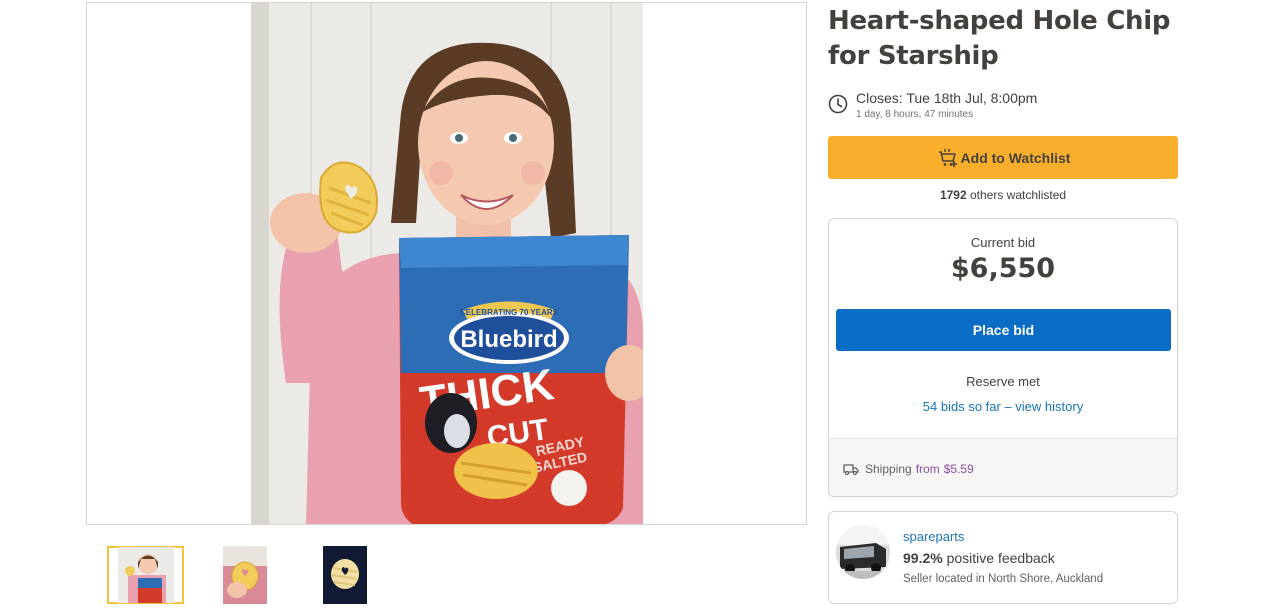 The width and height of the screenshot is (1280, 610). I want to click on bag-brand-text: Bluebird, so click(508, 339).